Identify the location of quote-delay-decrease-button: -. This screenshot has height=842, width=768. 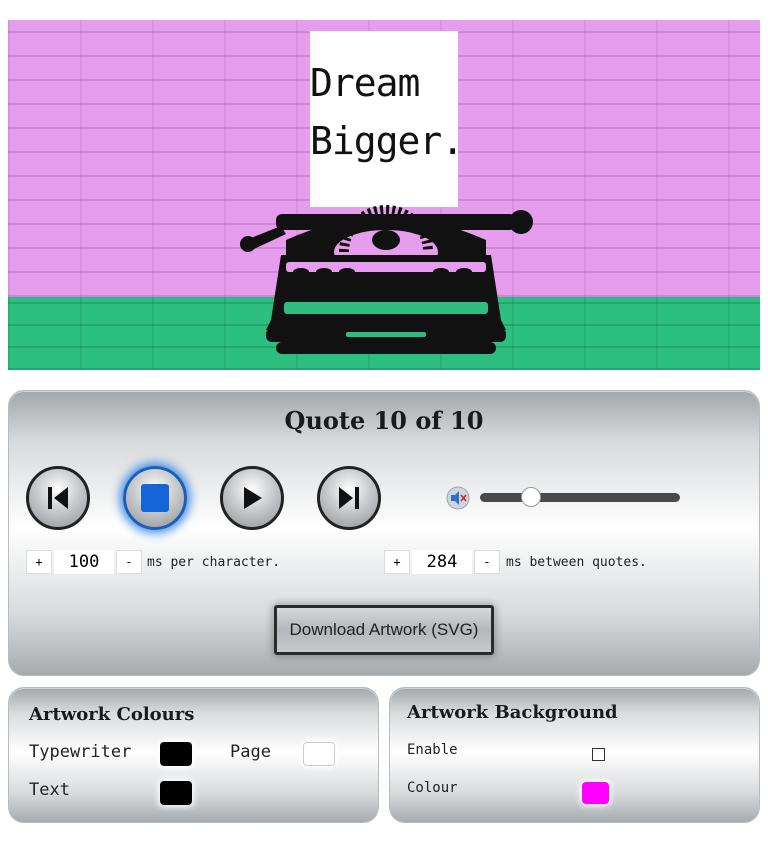
(487, 562).